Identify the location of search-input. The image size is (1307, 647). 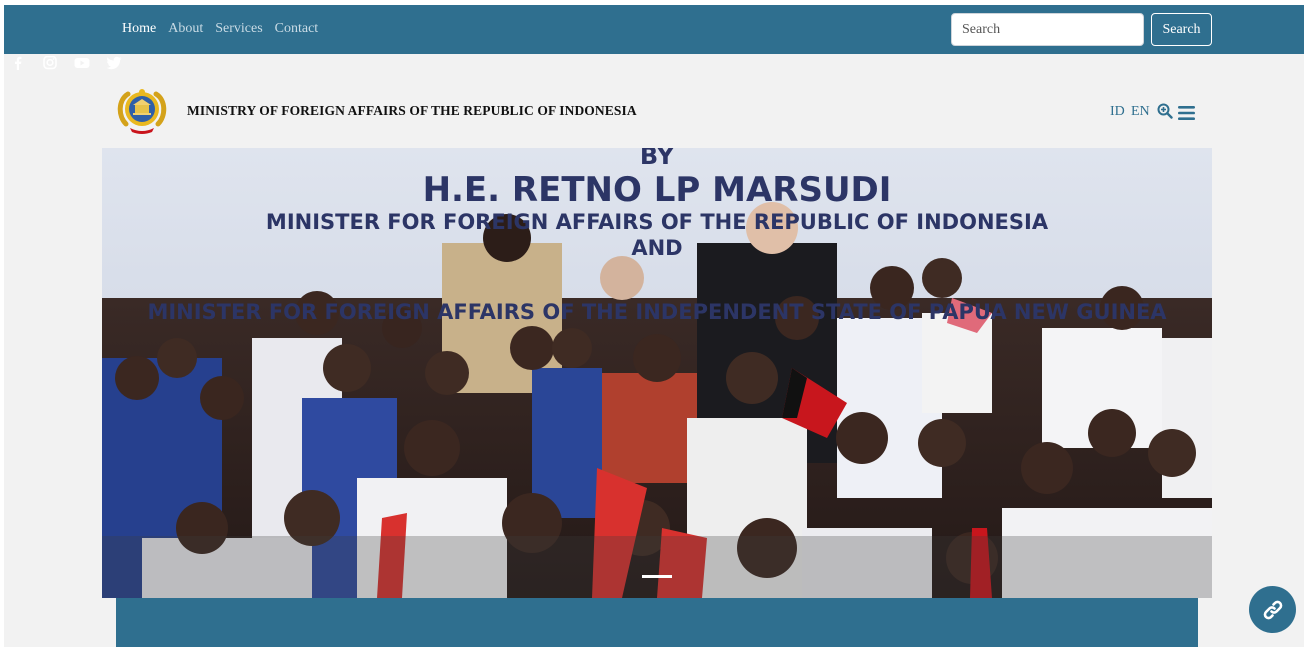
(1047, 29).